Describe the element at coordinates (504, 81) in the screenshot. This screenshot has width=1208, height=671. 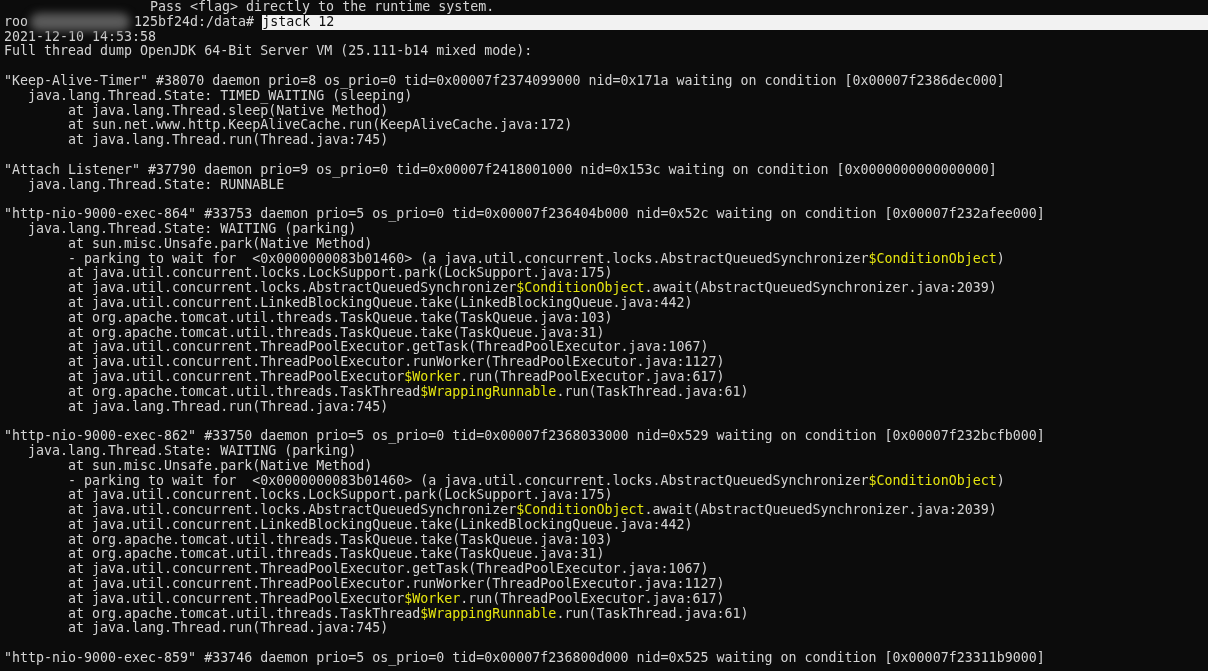
I see `output-line: "Keep-Alive-Timer" #38070 daemon prio=8 os_prio=0 tid=0x00007f2374099000 nid=0x171a waiting on condition [0x00007f2386dec000]` at that location.